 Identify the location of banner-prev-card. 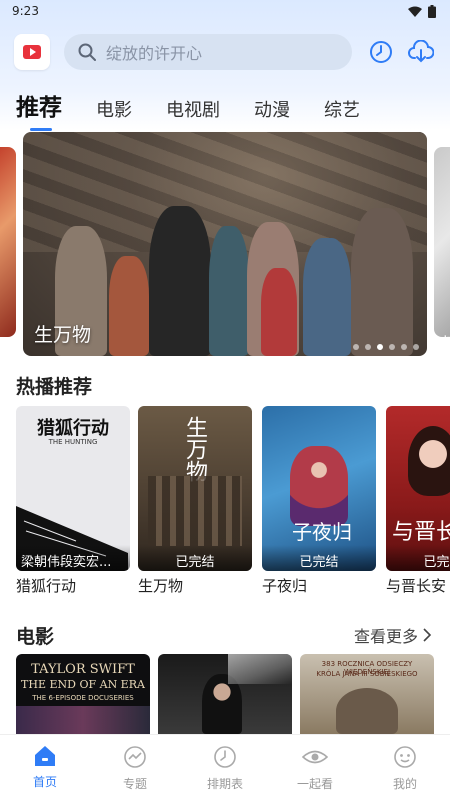
(8, 242).